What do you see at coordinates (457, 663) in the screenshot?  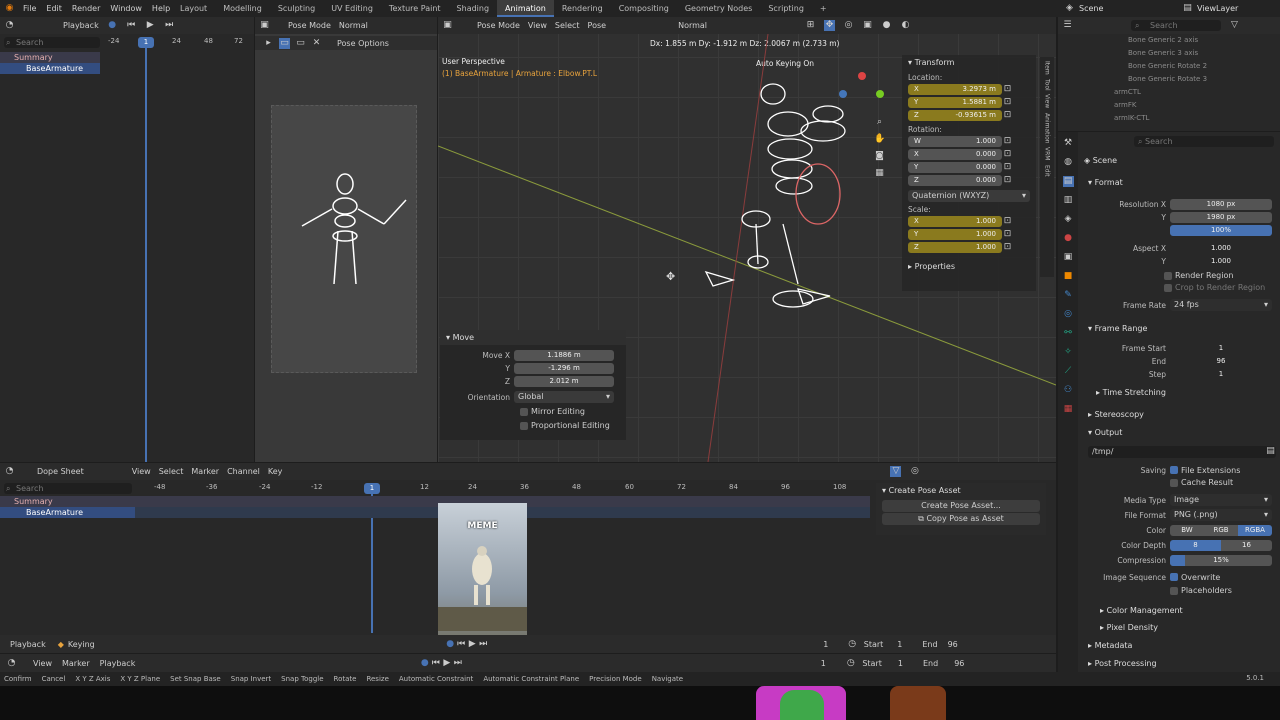 I see `jump-end-icon: ⏭` at bounding box center [457, 663].